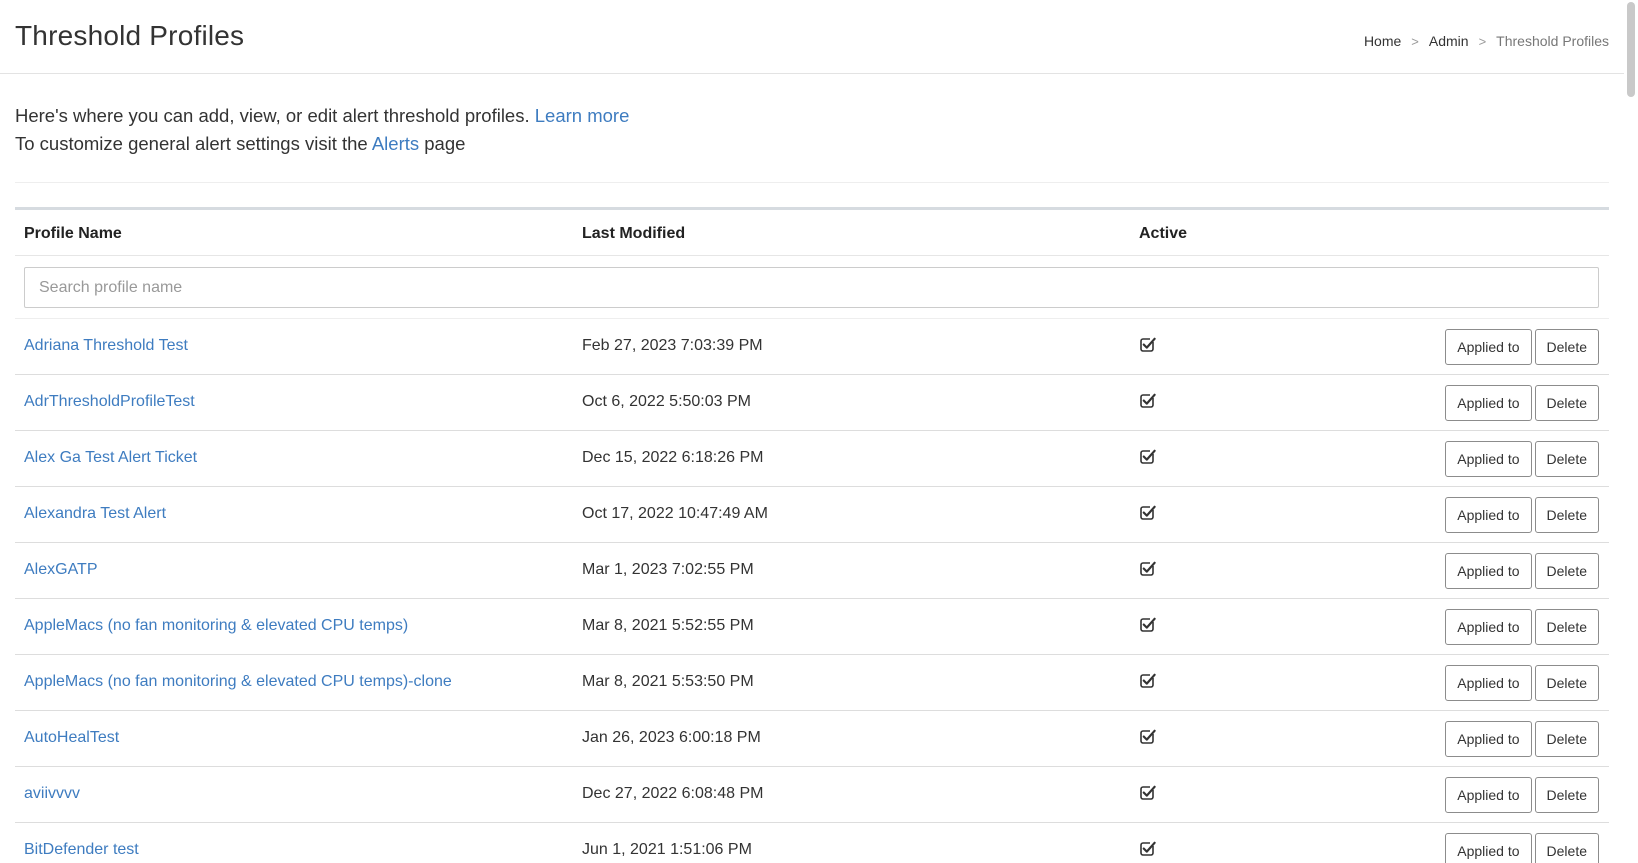 This screenshot has height=863, width=1638. Describe the element at coordinates (1163, 233) in the screenshot. I see `column-header-active: Active` at that location.